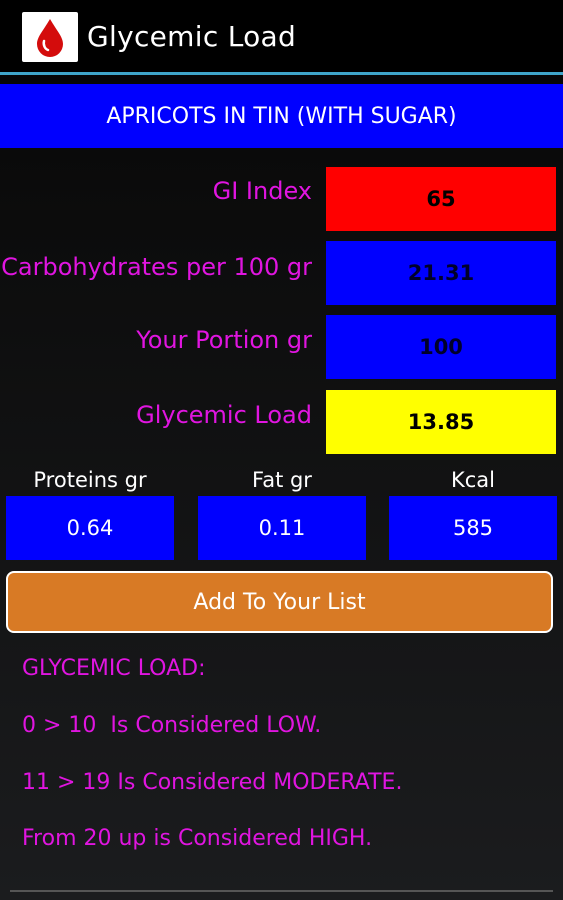 The height and width of the screenshot is (900, 563). I want to click on portion-label: Your Portion gr, so click(224, 340).